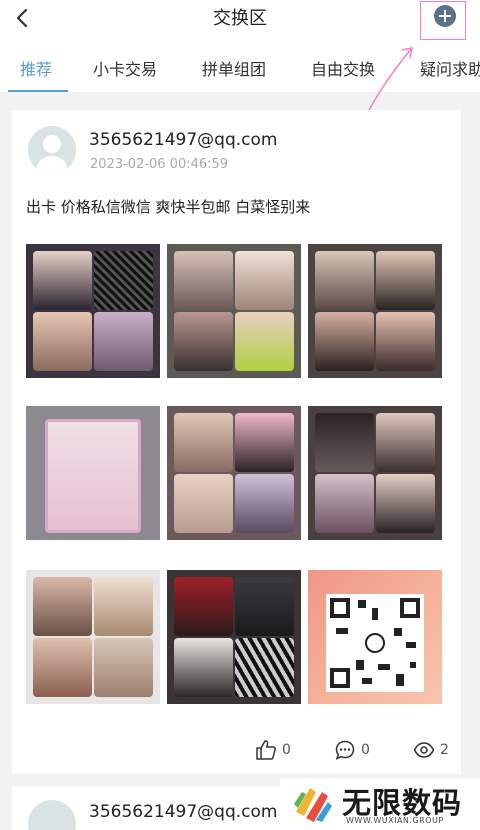 The width and height of the screenshot is (480, 830). What do you see at coordinates (266, 750) in the screenshot?
I see `thumbs-up-icon` at bounding box center [266, 750].